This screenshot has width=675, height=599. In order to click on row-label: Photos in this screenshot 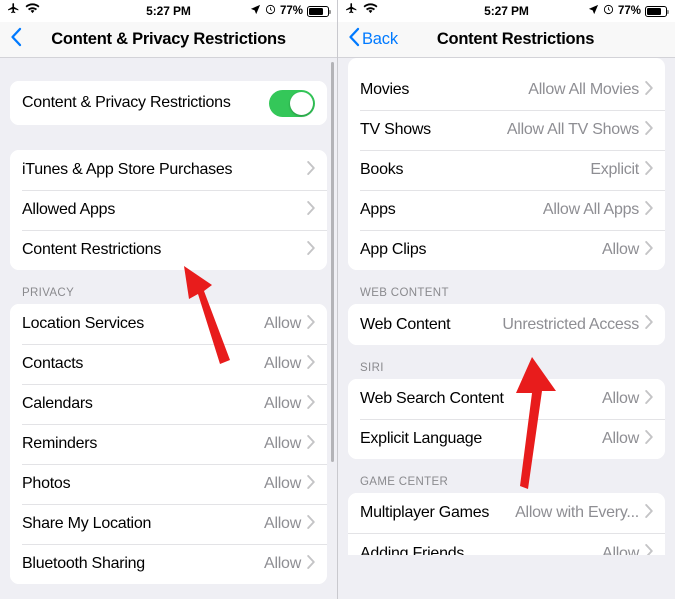, I will do `click(46, 483)`.